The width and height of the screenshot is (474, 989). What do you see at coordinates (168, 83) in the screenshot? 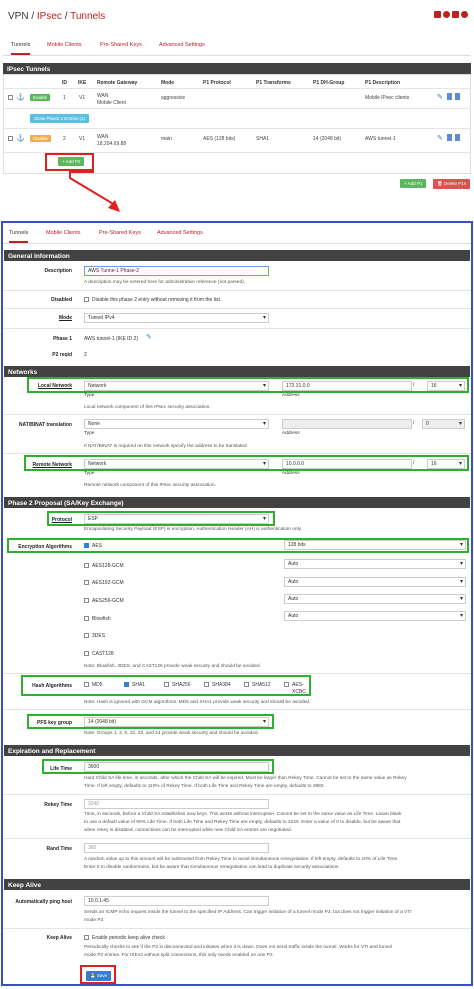
I see `col-mode: Mode` at bounding box center [168, 83].